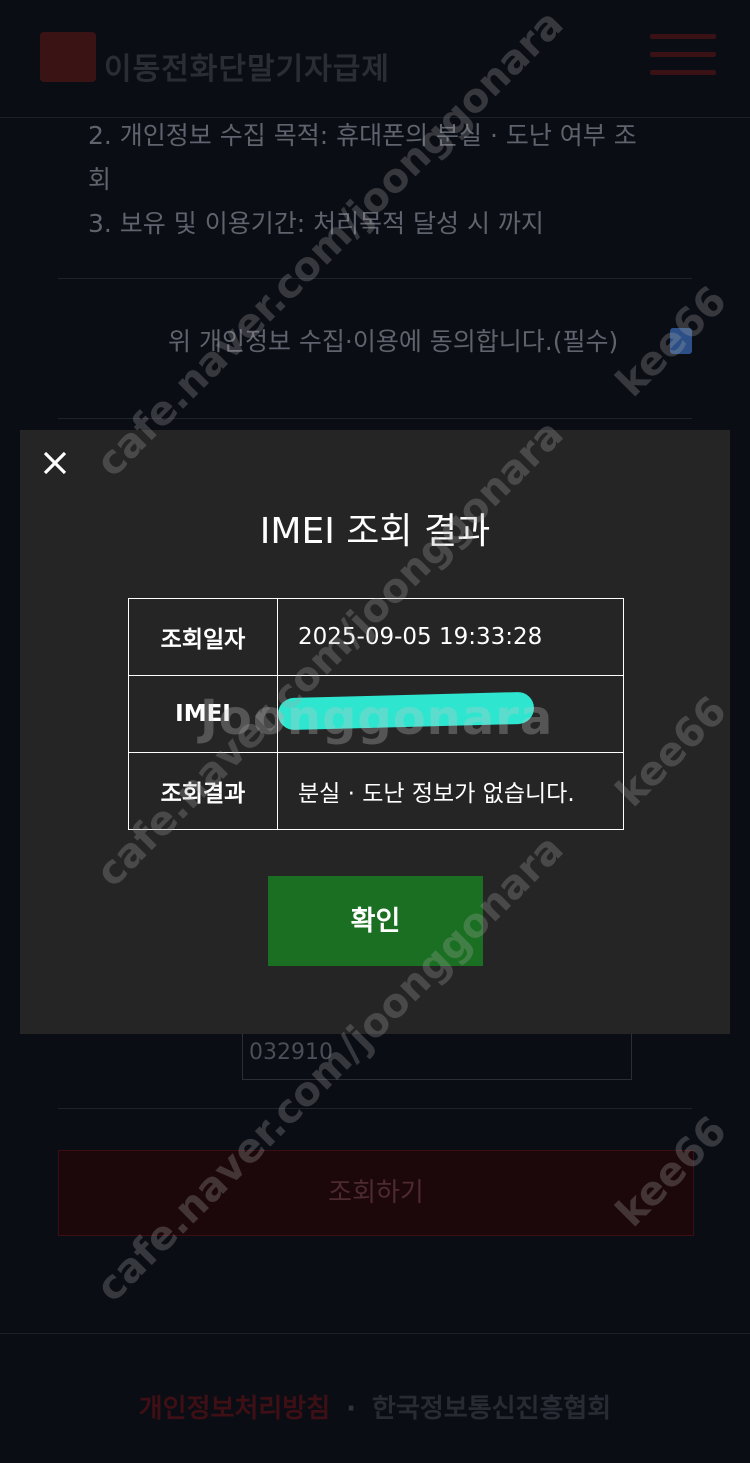 This screenshot has height=1463, width=750. What do you see at coordinates (247, 66) in the screenshot?
I see `site-logo-text: 이동전화단말기자급제` at bounding box center [247, 66].